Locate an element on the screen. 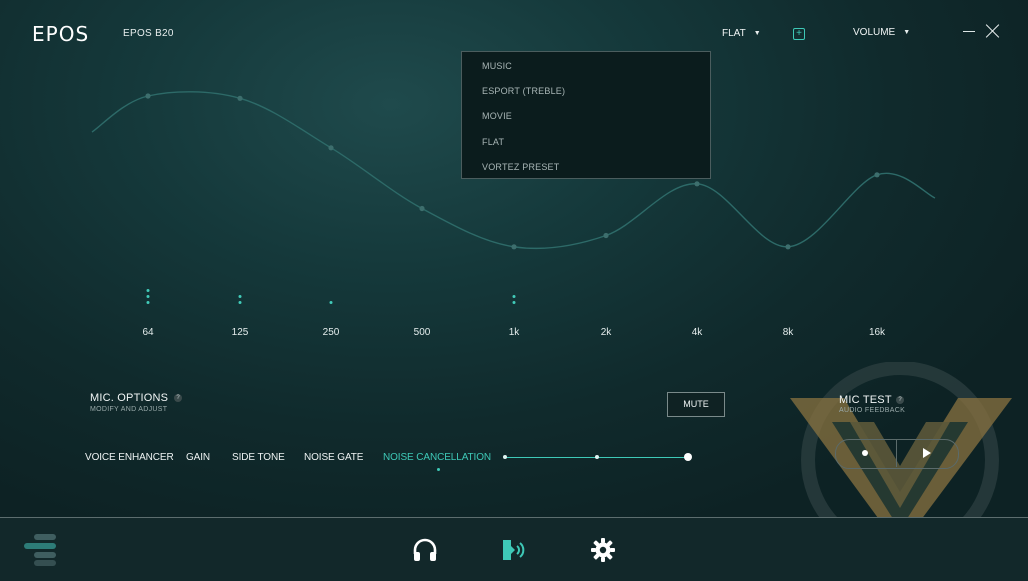  preset-option-vortez: VORTEZ PRESET is located at coordinates (520, 167).